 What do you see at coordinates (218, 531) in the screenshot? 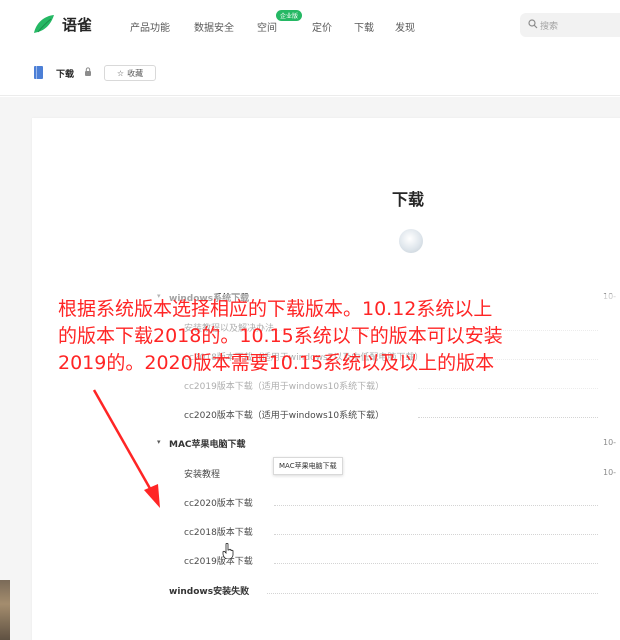
I see `toc-link: cc2018版本下载` at bounding box center [218, 531].